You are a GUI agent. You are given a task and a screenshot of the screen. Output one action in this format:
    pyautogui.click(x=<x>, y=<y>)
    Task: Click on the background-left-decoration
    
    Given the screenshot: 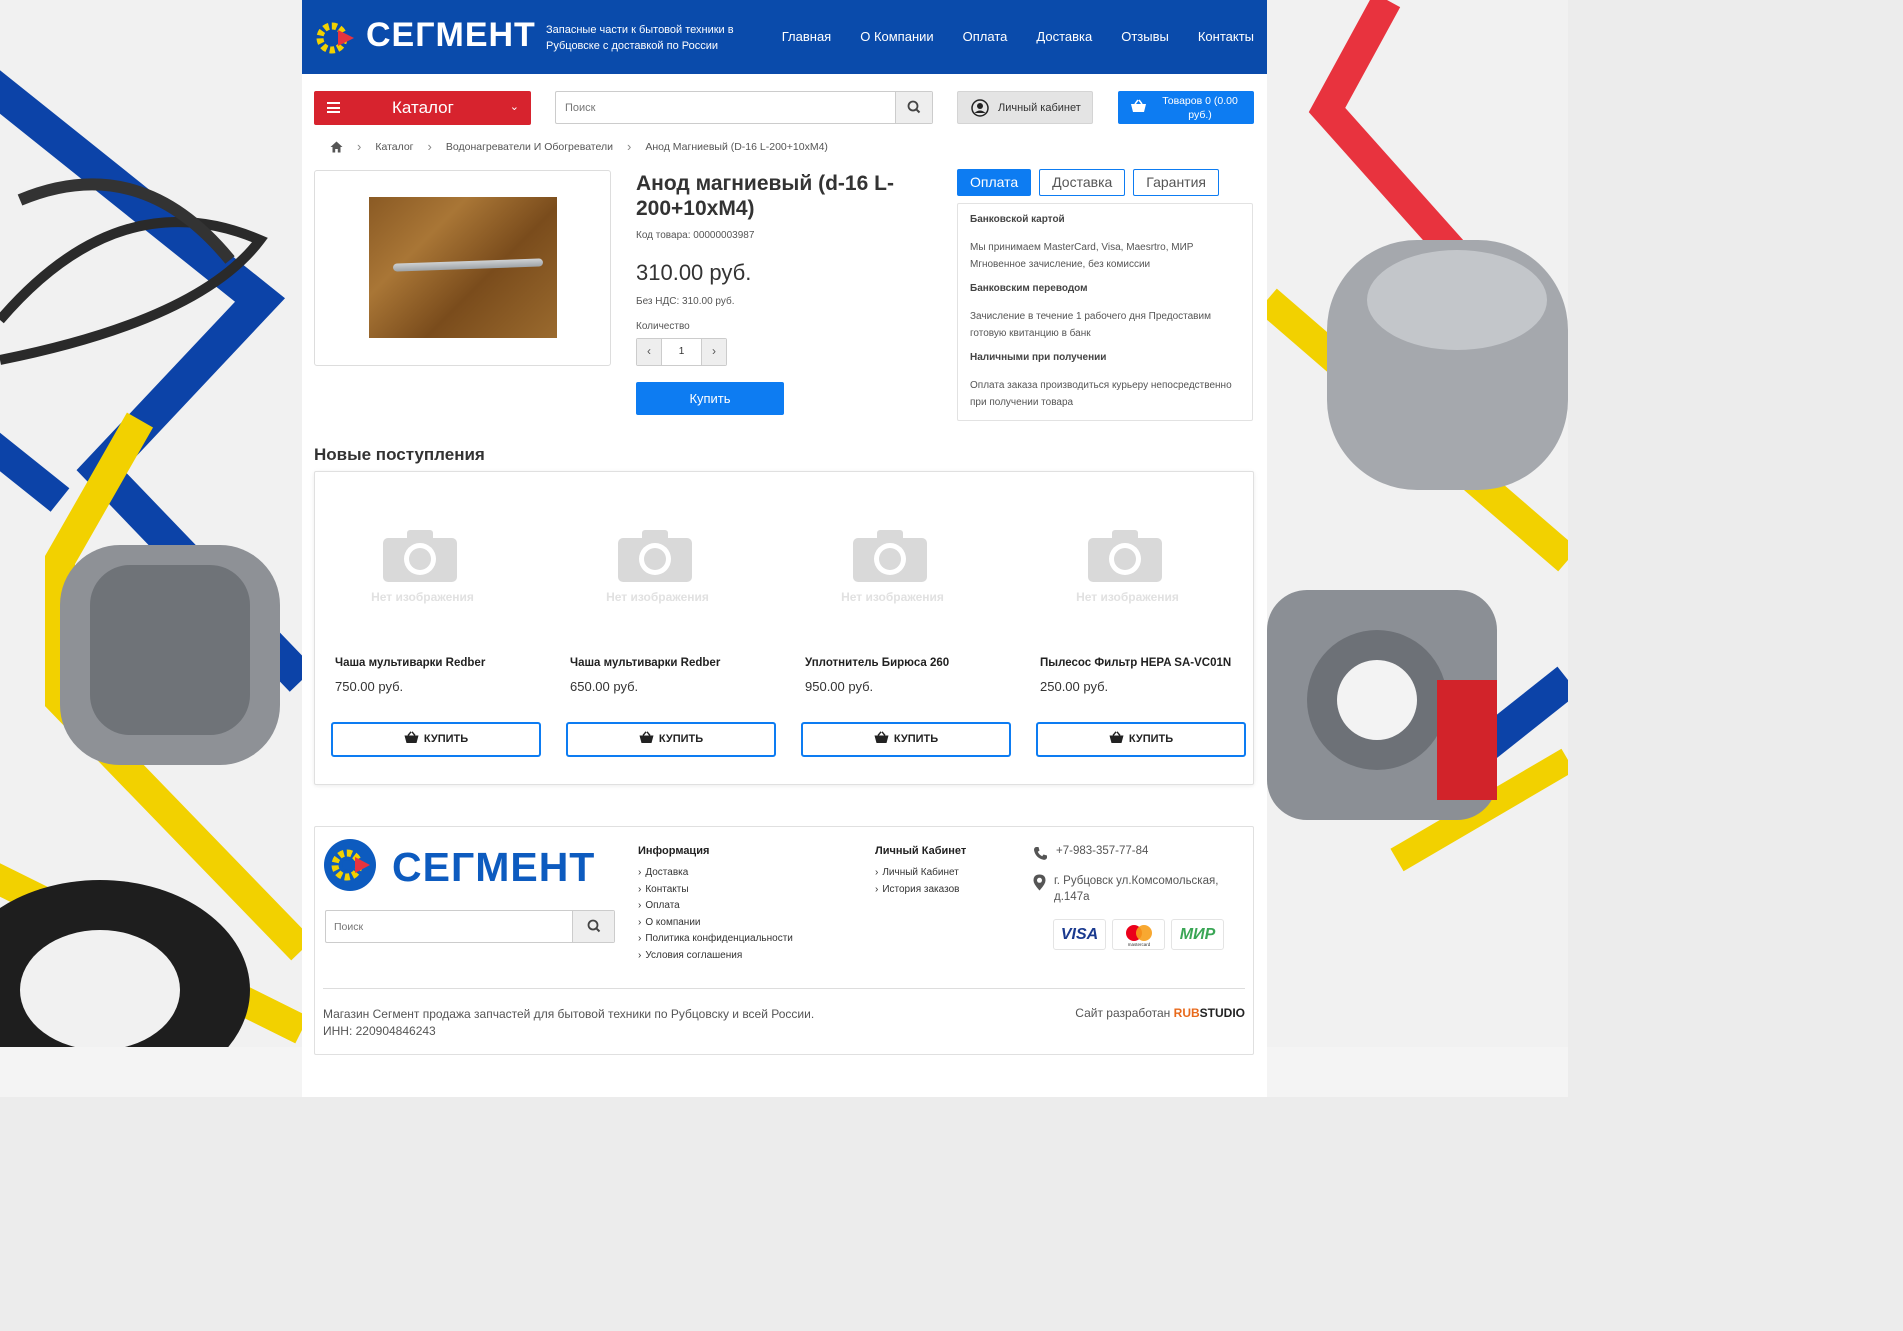 What is the action you would take?
    pyautogui.click(x=151, y=523)
    